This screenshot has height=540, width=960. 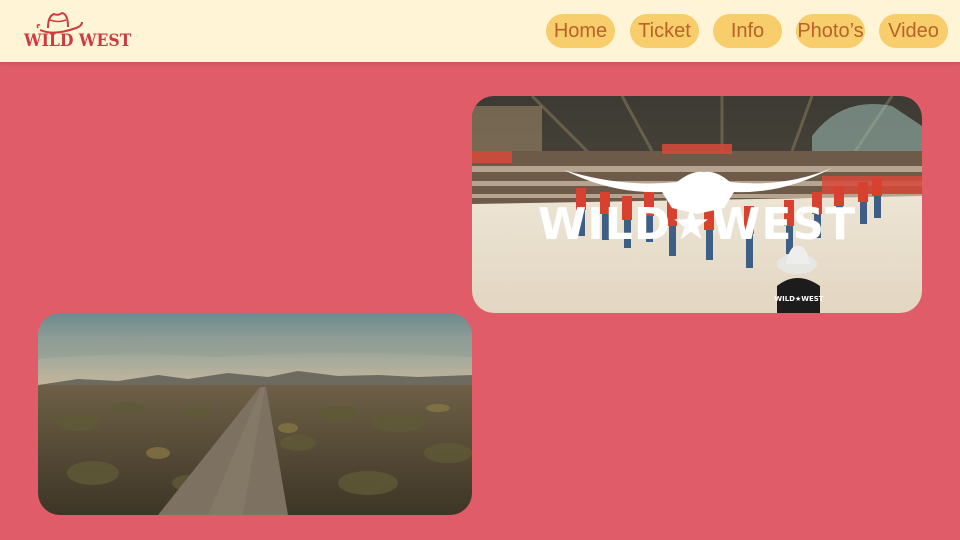 I want to click on nav-photos-button: Photo’s, so click(x=830, y=31).